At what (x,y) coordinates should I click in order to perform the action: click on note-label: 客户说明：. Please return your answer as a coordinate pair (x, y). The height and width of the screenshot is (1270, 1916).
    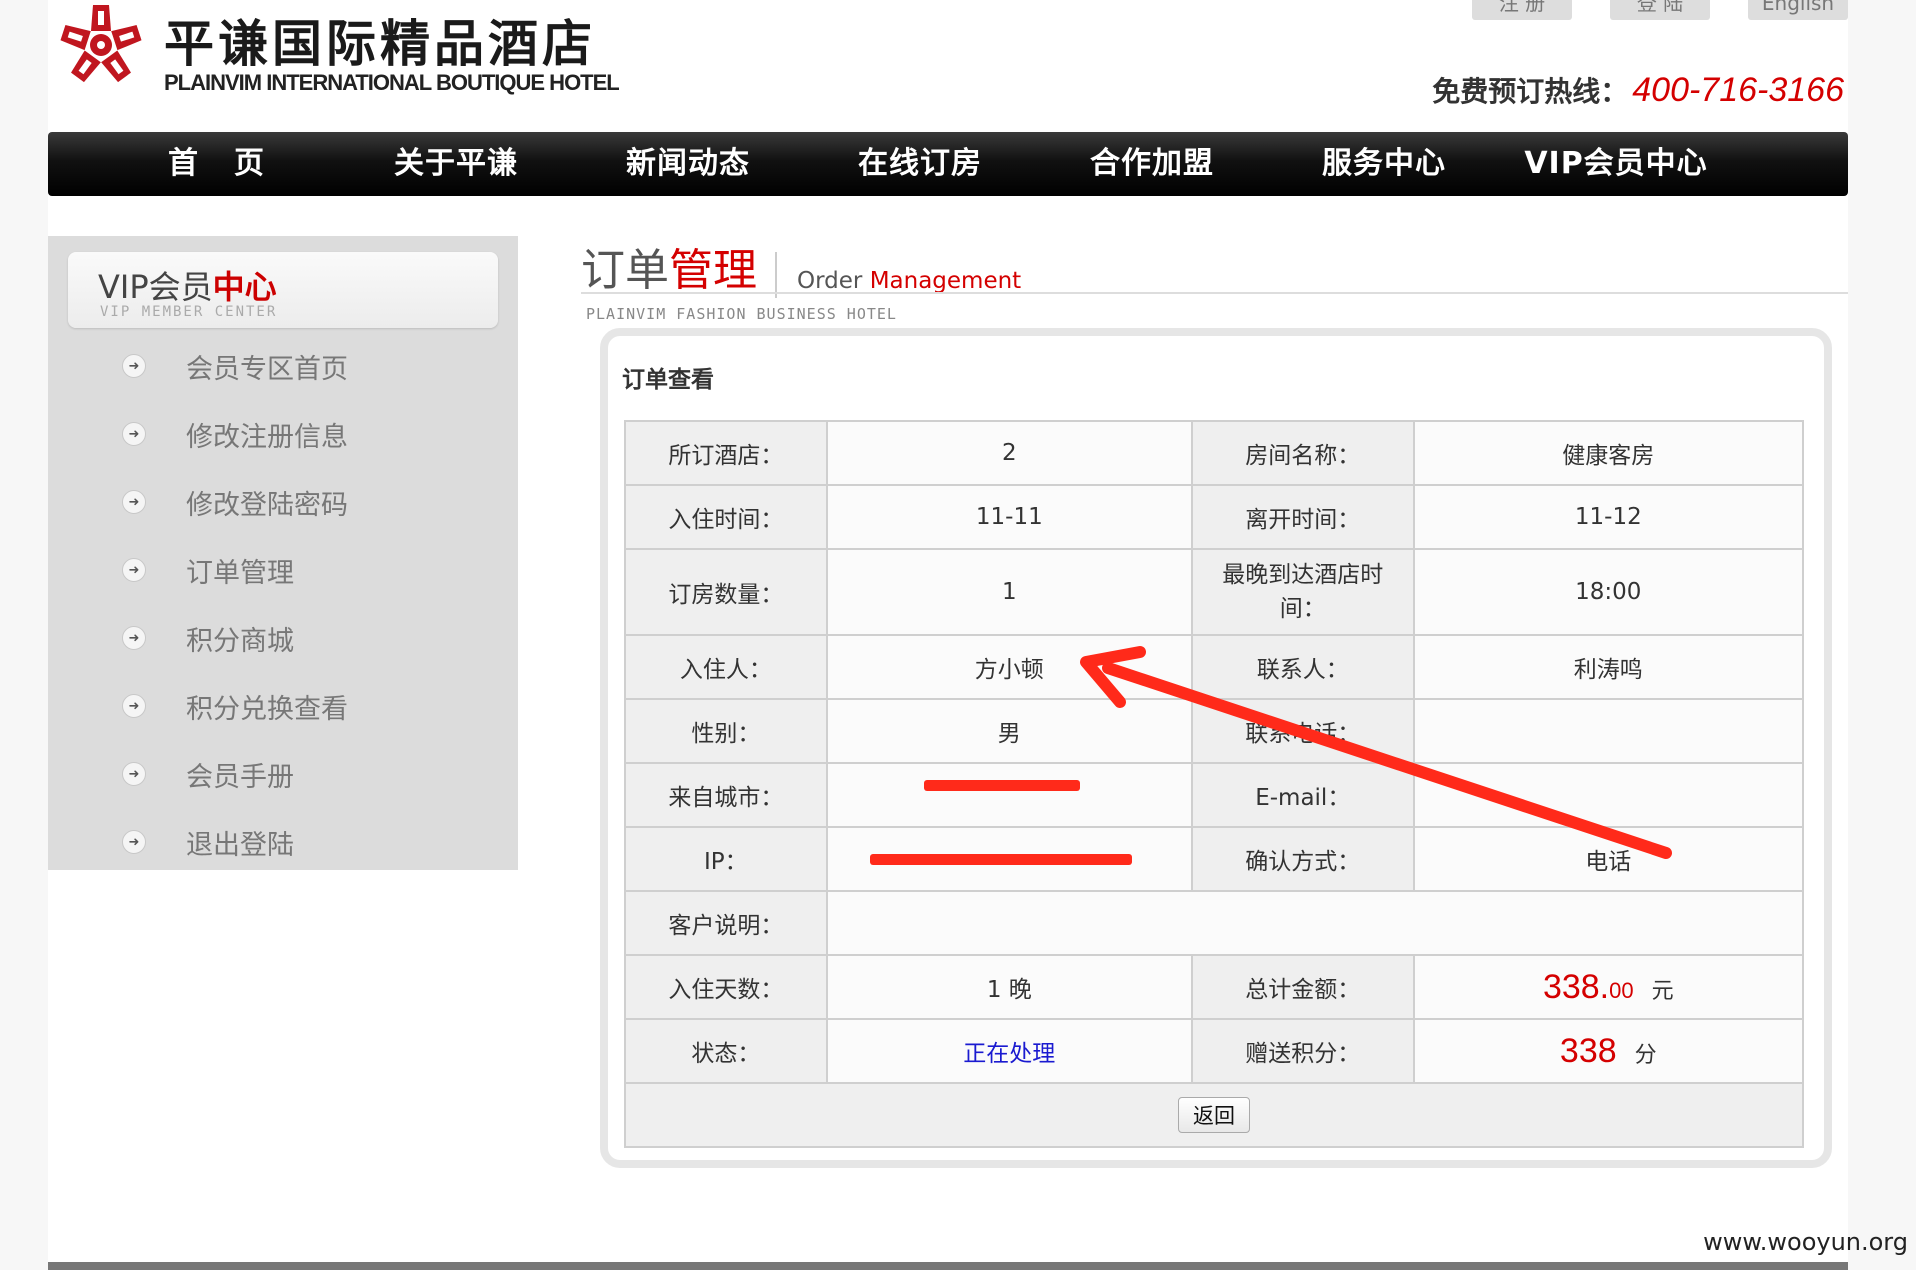
    Looking at the image, I should click on (726, 923).